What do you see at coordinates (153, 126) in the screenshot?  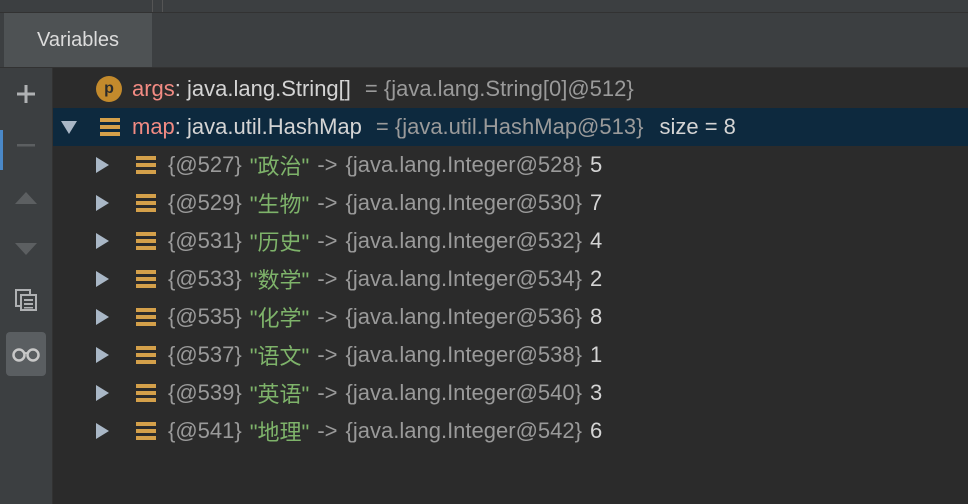 I see `variable-name: map` at bounding box center [153, 126].